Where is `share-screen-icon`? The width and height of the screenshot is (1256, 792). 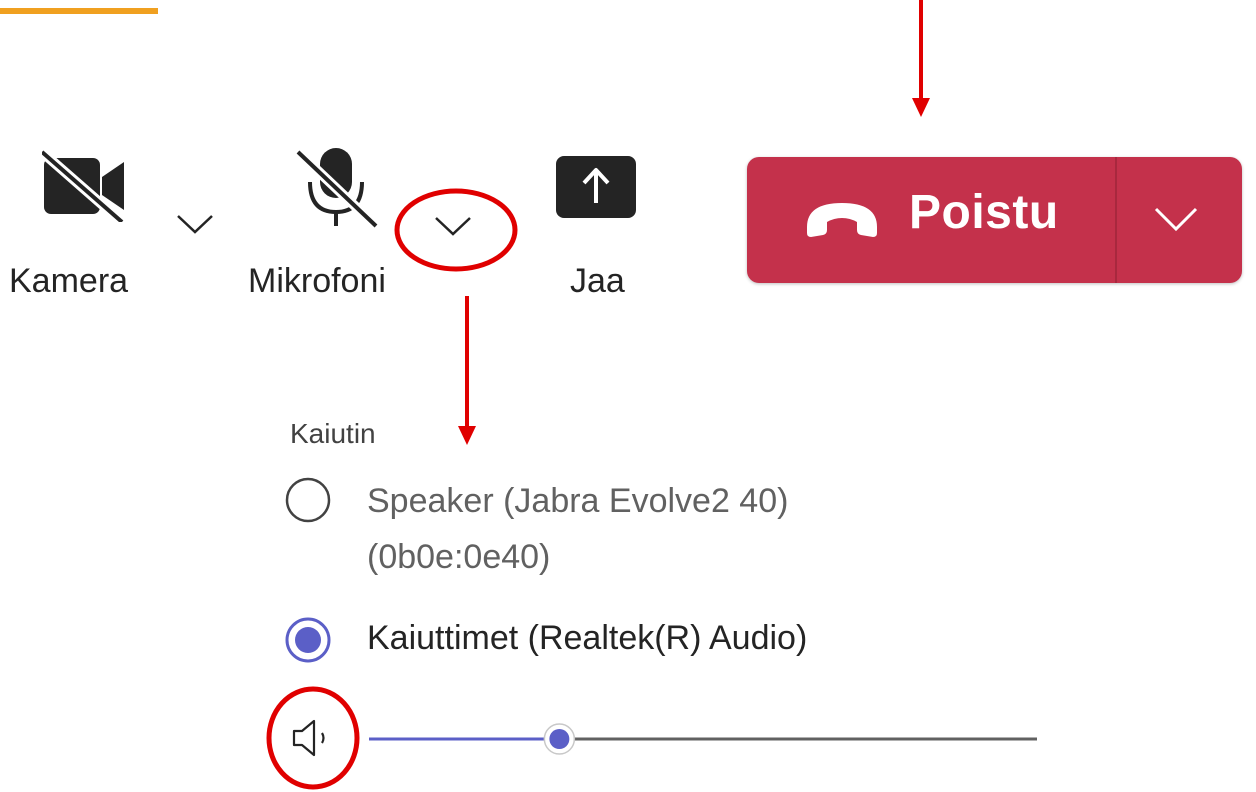 share-screen-icon is located at coordinates (596, 187).